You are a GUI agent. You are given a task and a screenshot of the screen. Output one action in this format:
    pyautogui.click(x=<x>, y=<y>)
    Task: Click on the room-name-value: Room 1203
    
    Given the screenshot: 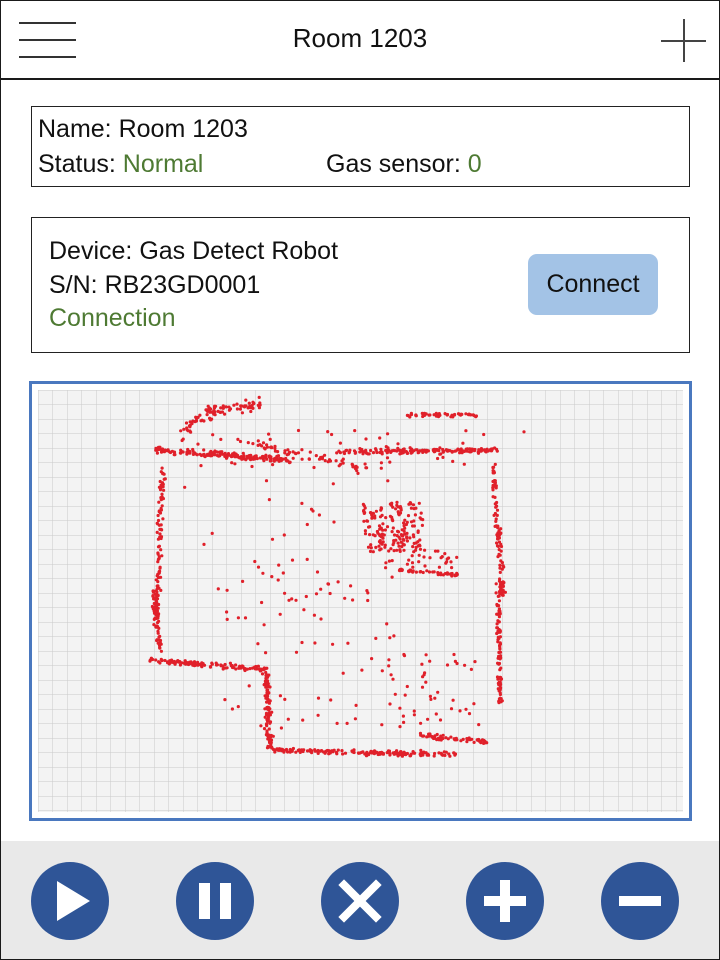 What is the action you would take?
    pyautogui.click(x=183, y=129)
    